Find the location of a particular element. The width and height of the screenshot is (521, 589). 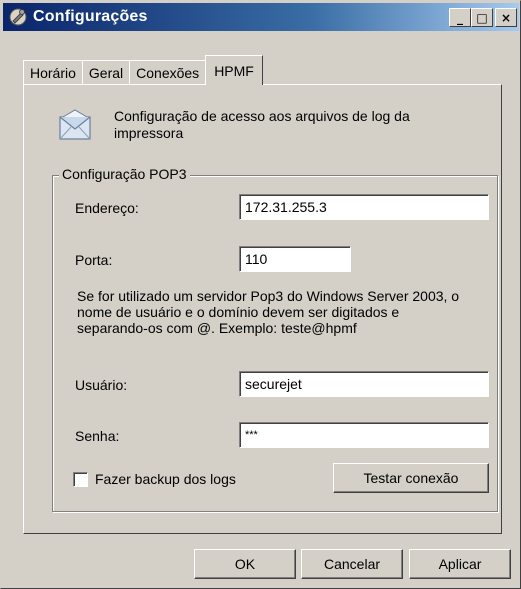

ok-button: OK is located at coordinates (245, 564).